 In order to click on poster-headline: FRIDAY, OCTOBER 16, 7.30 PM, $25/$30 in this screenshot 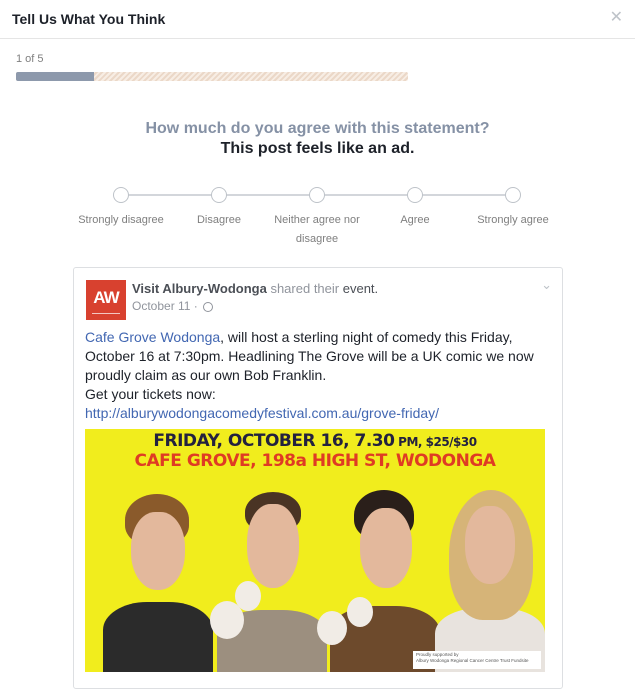, I will do `click(315, 441)`.